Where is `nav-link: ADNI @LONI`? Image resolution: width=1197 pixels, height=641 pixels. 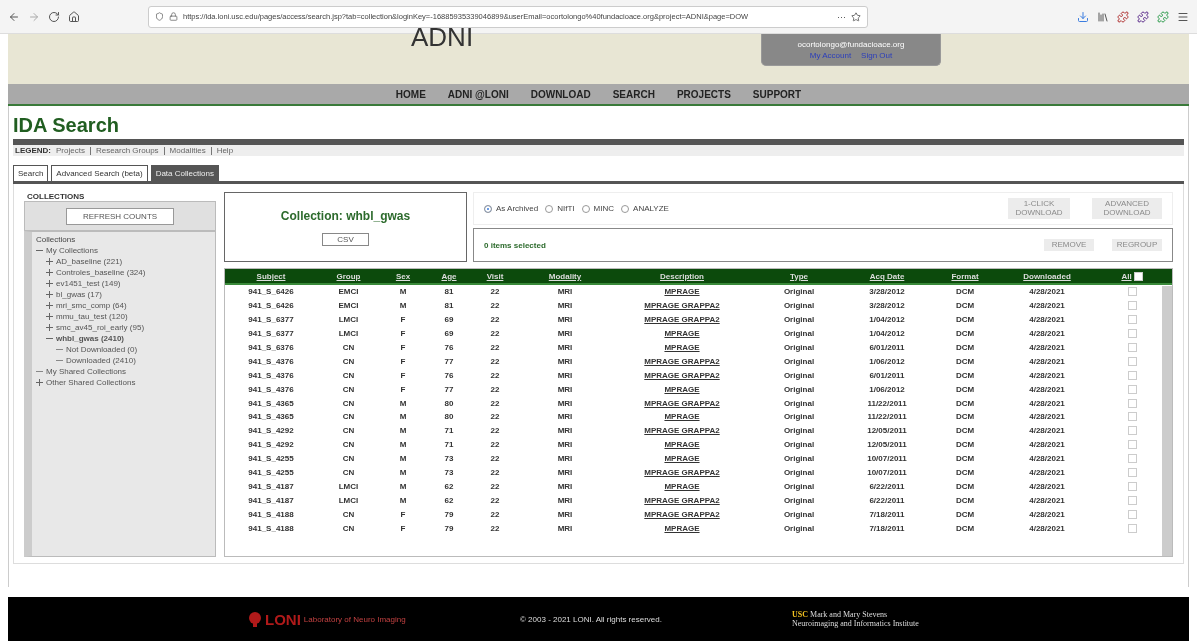 nav-link: ADNI @LONI is located at coordinates (478, 94).